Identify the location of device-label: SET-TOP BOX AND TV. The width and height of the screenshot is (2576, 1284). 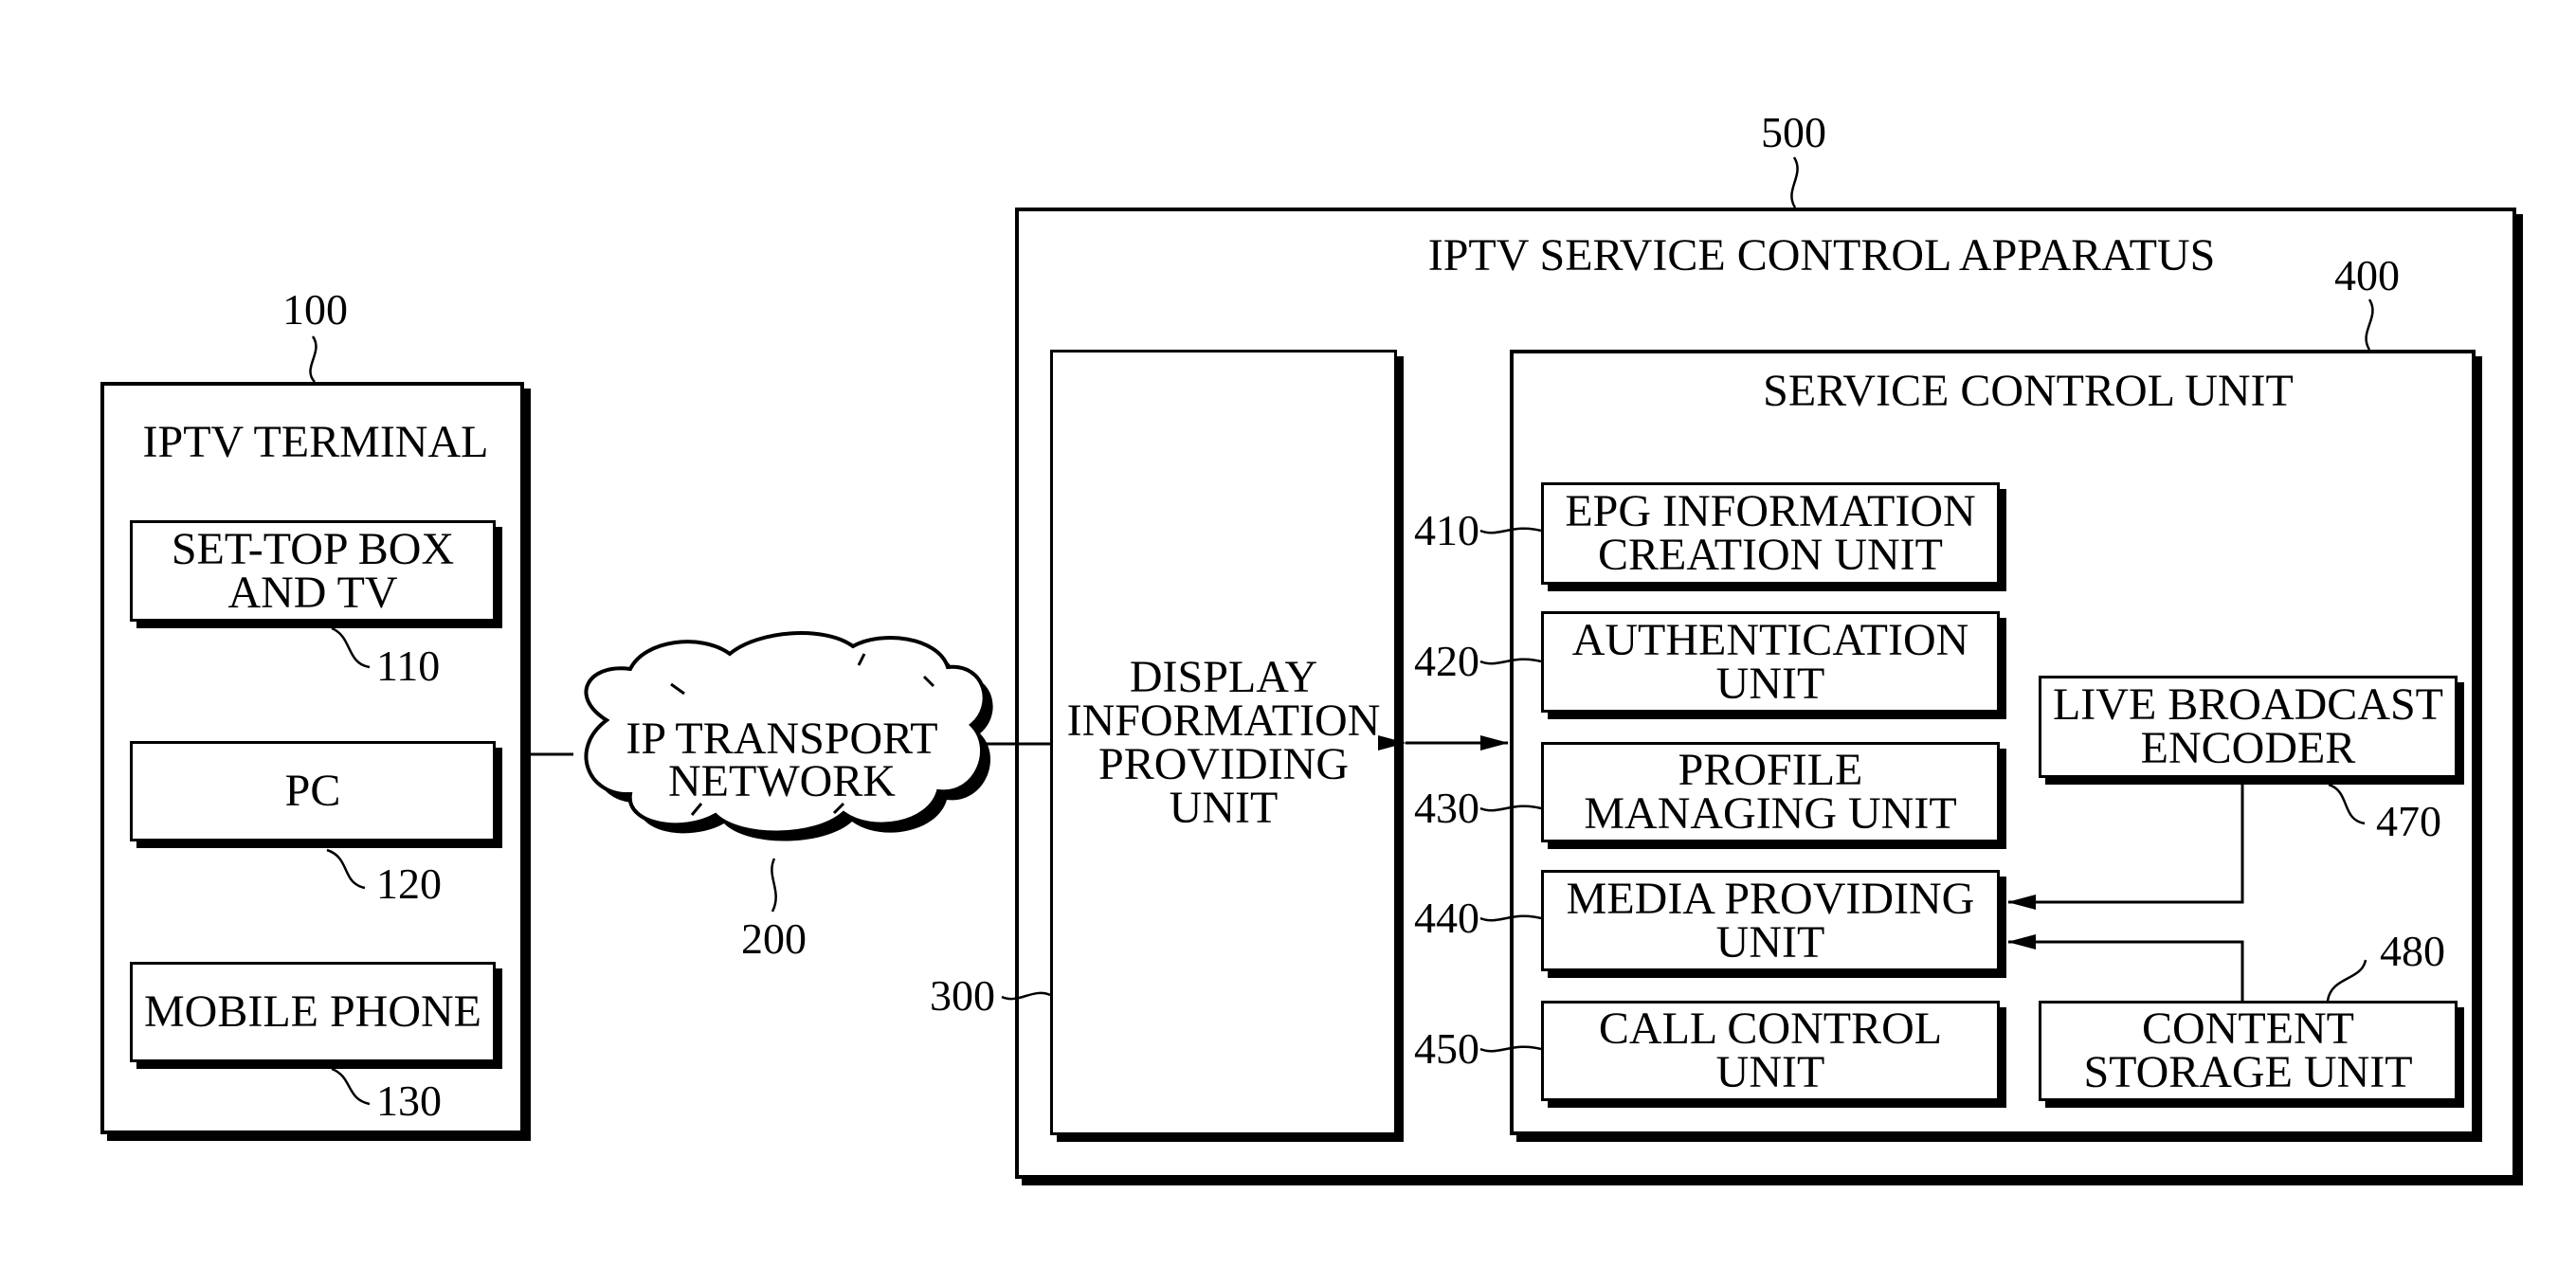
(313, 570).